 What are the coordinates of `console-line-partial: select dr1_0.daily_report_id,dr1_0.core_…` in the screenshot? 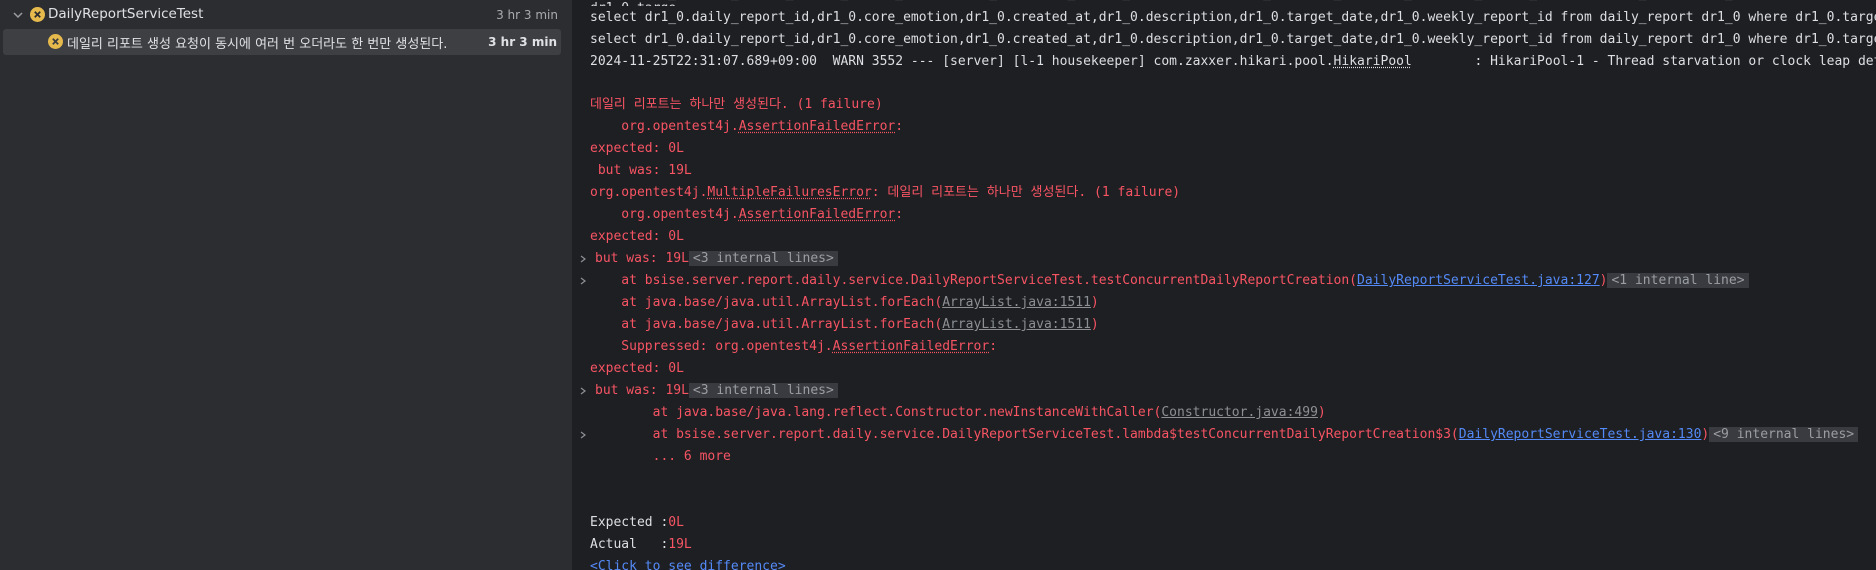 It's located at (1224, 3).